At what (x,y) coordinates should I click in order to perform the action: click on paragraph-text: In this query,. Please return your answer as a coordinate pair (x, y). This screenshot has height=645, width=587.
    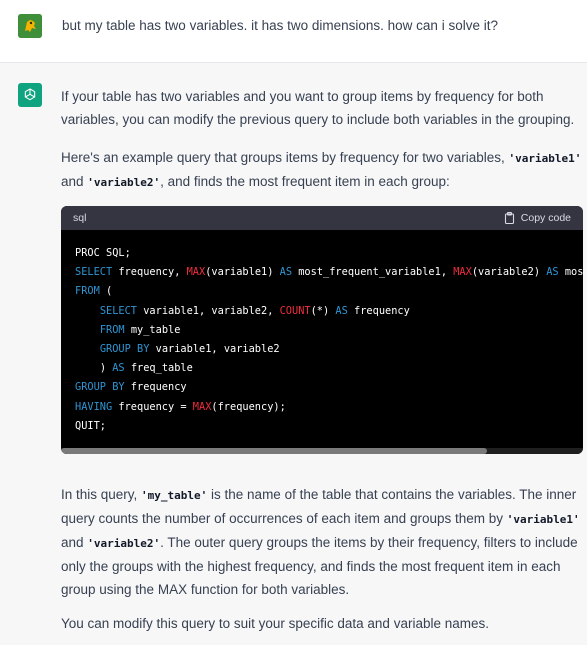
    Looking at the image, I should click on (101, 494).